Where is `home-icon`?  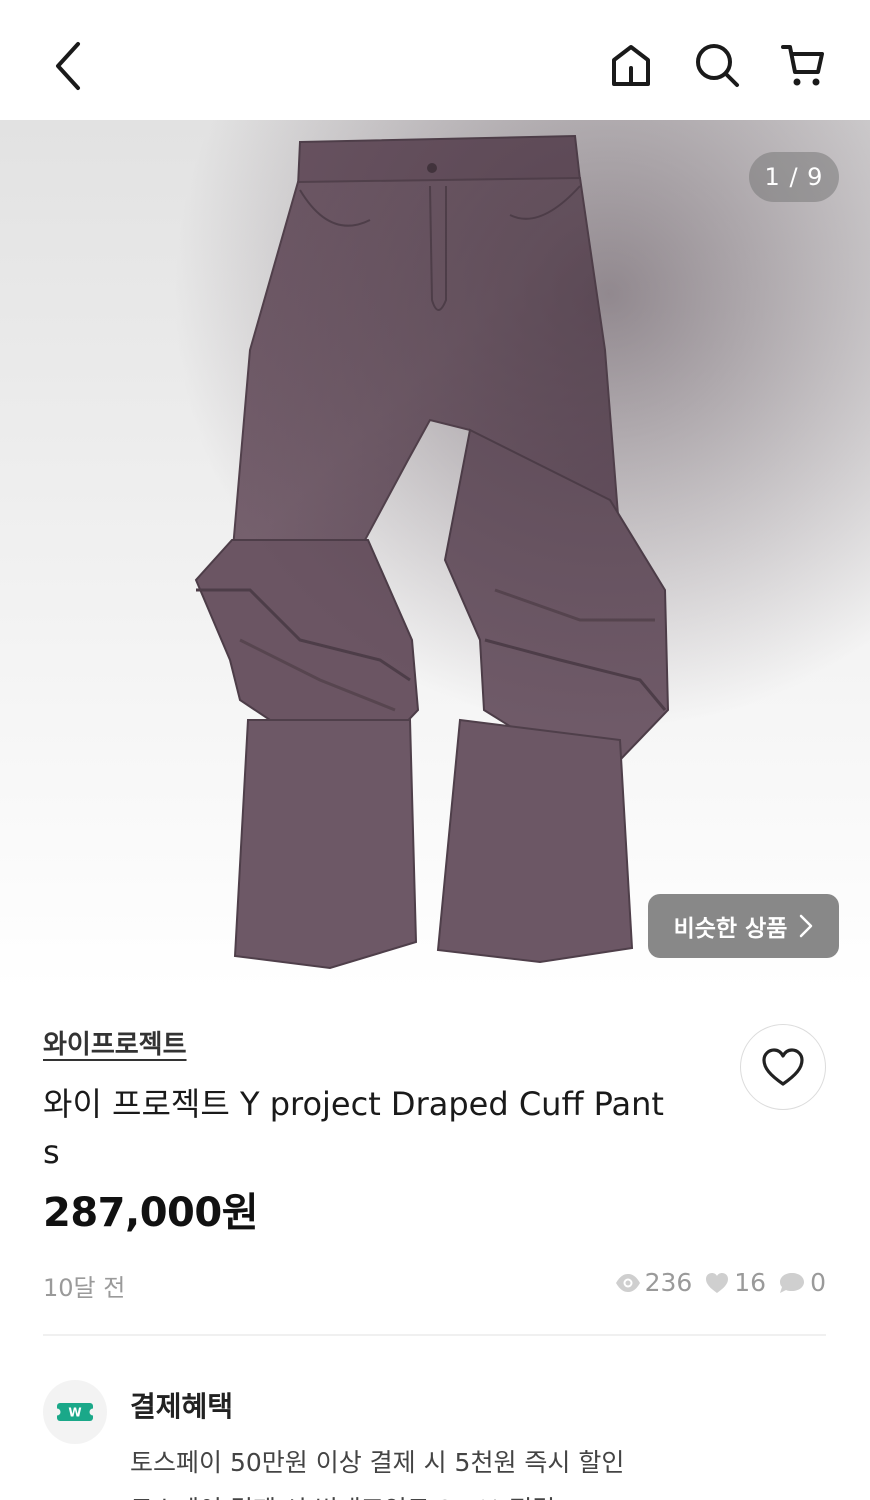 home-icon is located at coordinates (631, 65).